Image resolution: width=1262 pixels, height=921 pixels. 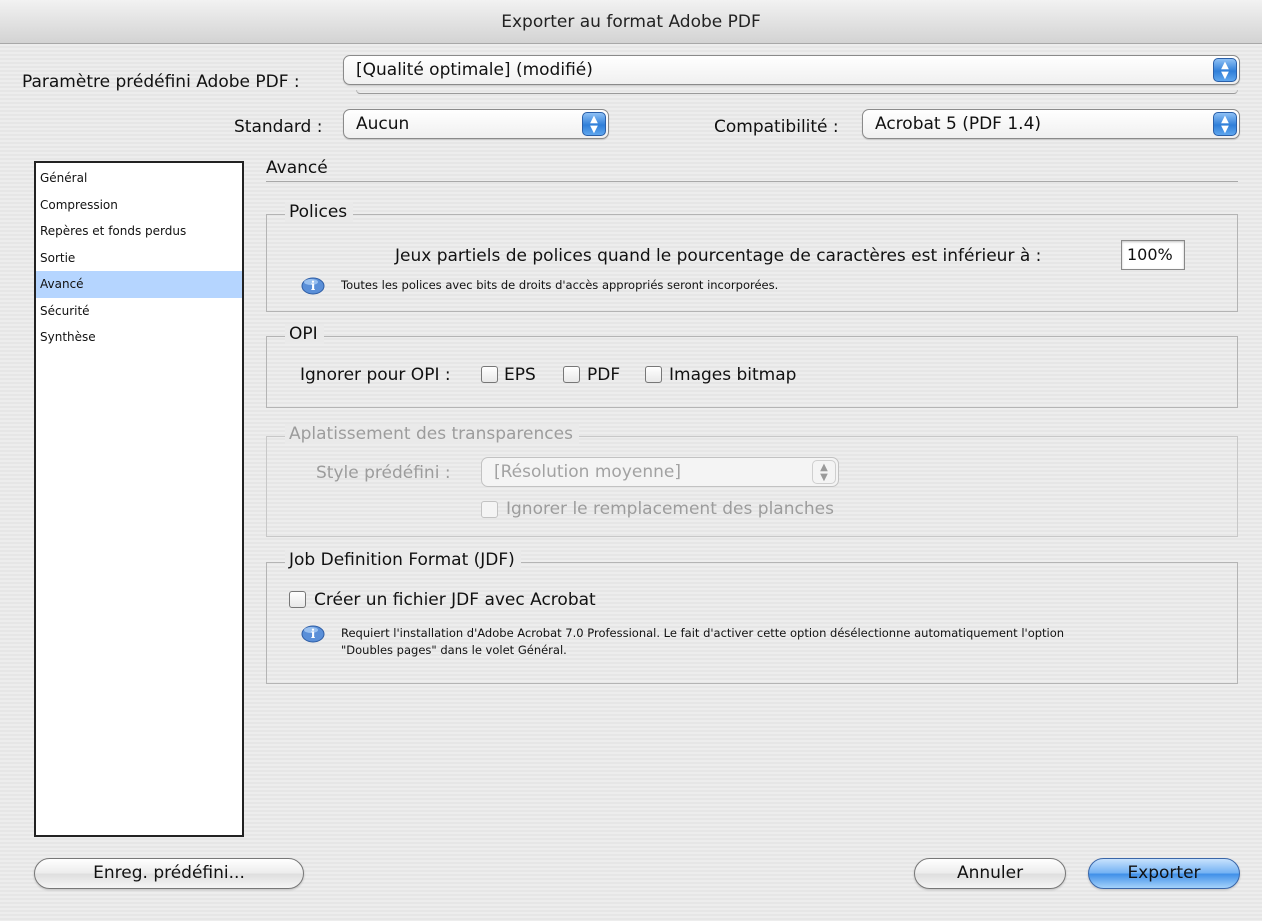 I want to click on ignore-spread-overrides-checkbox, so click(x=489, y=509).